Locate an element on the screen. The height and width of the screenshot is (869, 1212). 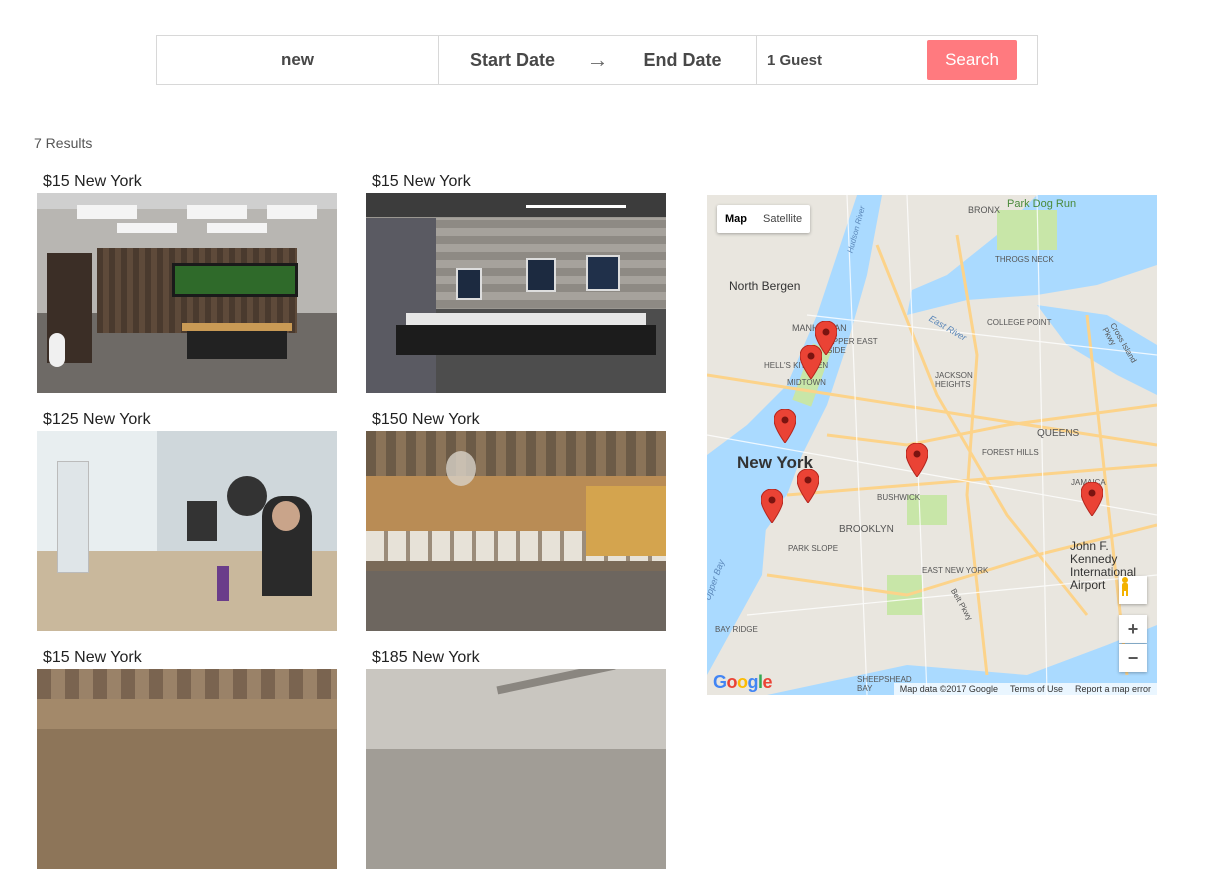
map-type-toggle: Map Satellite is located at coordinates (764, 219).